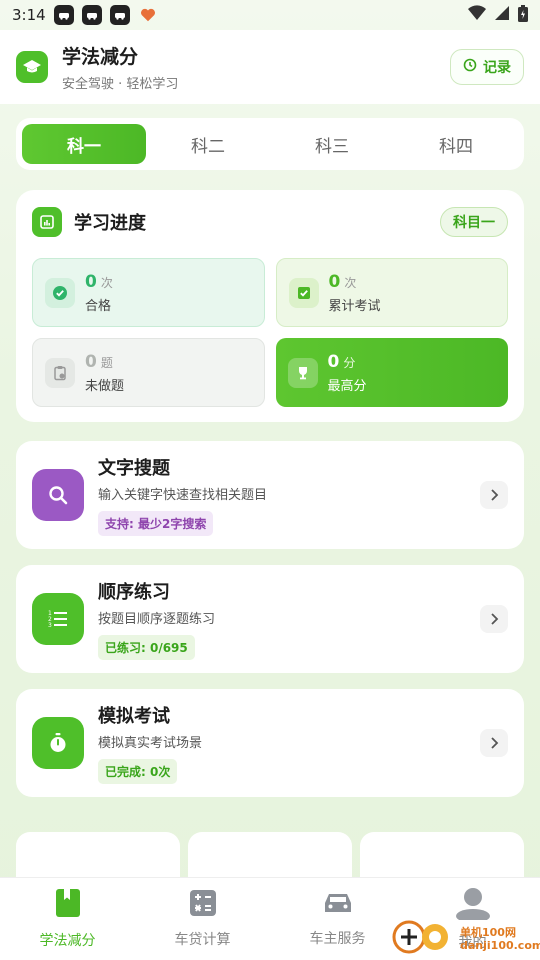  What do you see at coordinates (423, 939) in the screenshot?
I see `watermark-logo-icon` at bounding box center [423, 939].